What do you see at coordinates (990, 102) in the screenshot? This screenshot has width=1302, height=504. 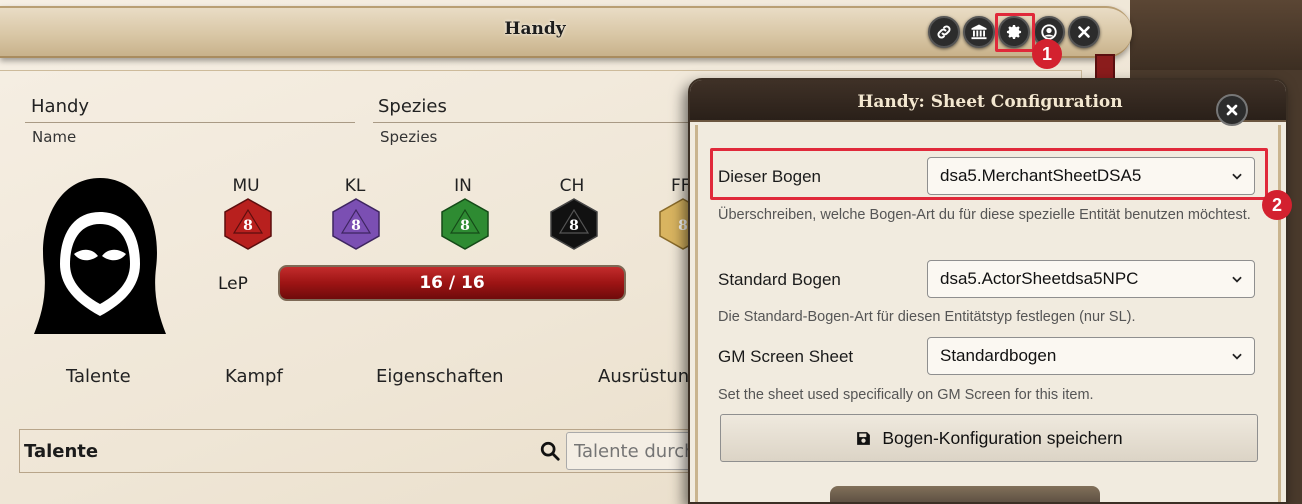 I see `dialog-title: Handy: Sheet Configuration` at bounding box center [990, 102].